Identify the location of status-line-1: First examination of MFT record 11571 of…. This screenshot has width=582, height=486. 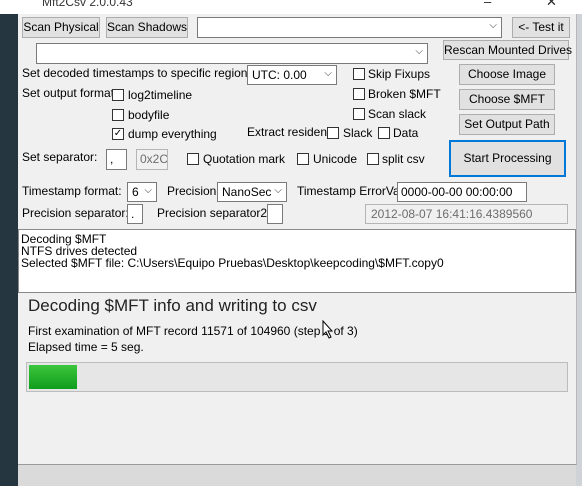
(193, 331).